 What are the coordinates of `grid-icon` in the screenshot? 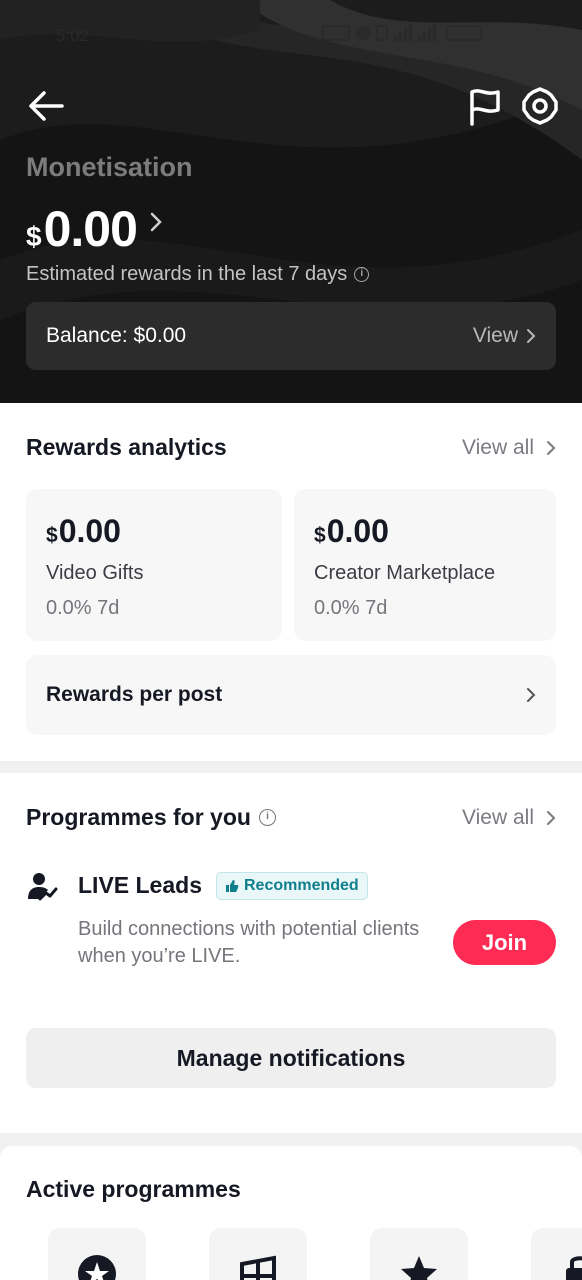 It's located at (258, 1267).